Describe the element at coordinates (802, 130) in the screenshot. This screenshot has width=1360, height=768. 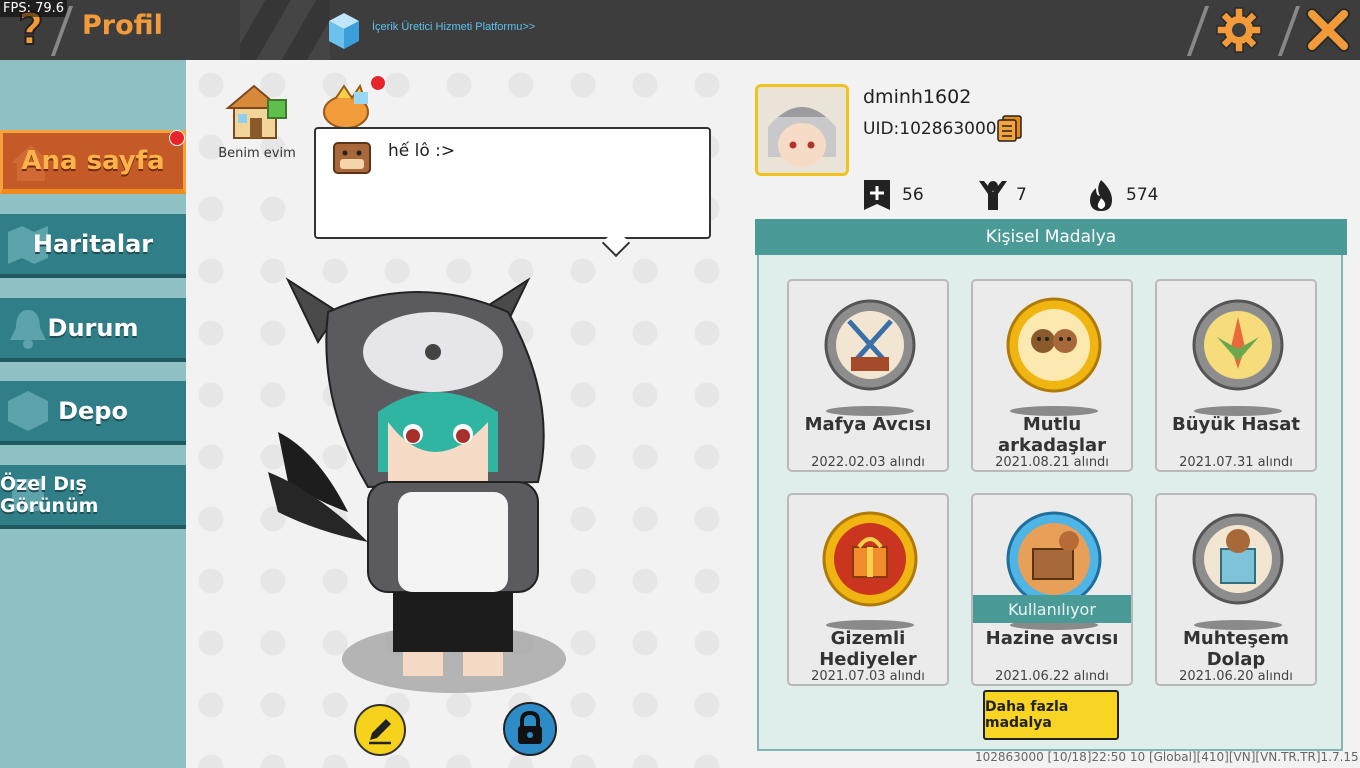
I see `profile-avatar` at that location.